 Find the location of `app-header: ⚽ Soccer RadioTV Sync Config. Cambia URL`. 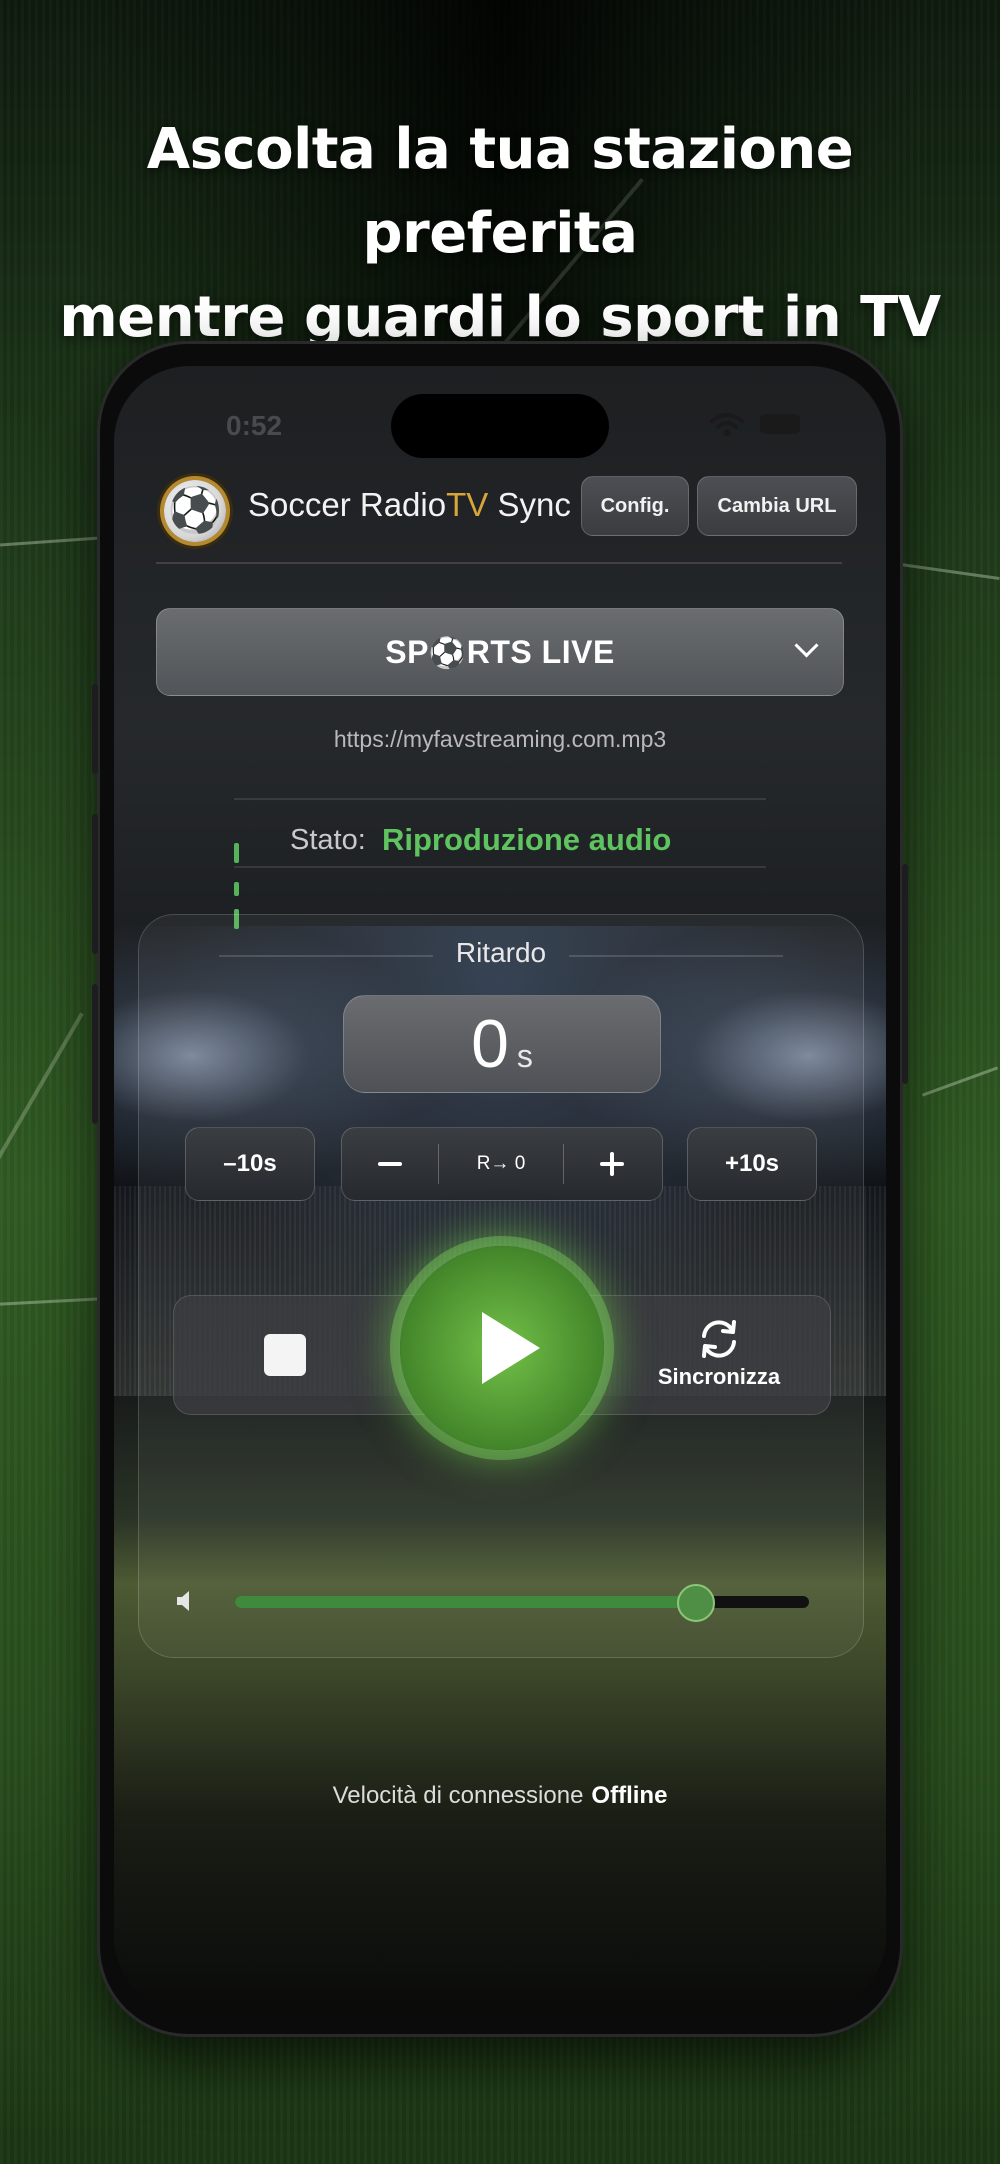

app-header: ⚽ Soccer RadioTV Sync Config. Cambia URL is located at coordinates (504, 509).